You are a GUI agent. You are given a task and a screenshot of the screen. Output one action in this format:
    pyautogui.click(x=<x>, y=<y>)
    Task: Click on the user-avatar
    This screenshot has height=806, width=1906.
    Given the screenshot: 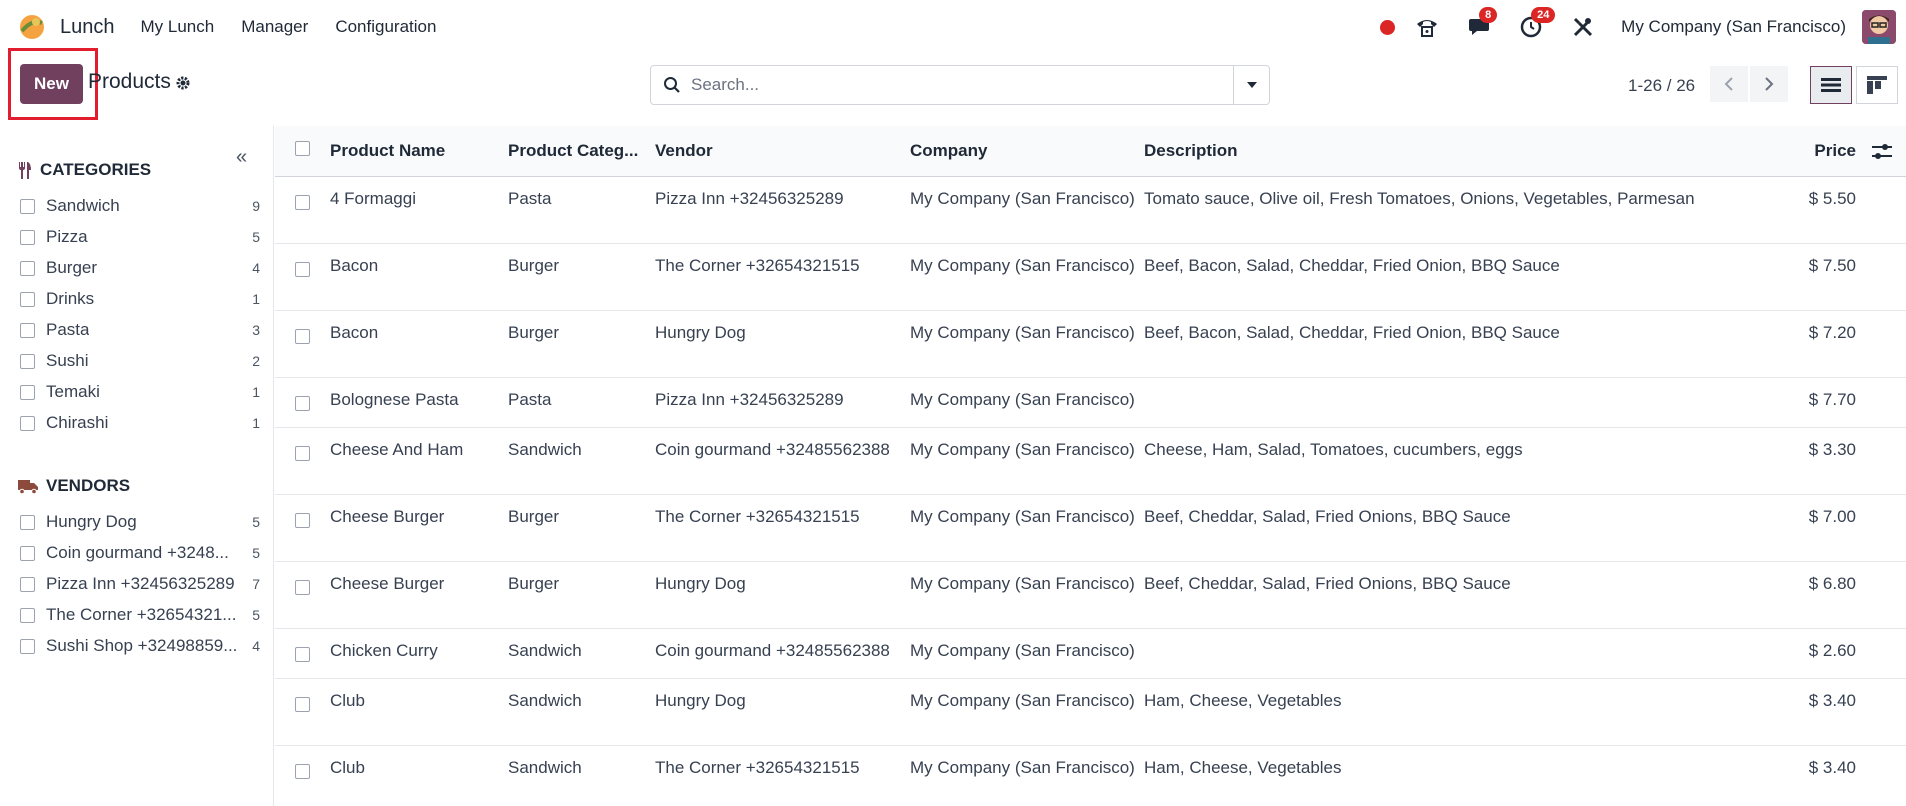 What is the action you would take?
    pyautogui.click(x=1879, y=27)
    